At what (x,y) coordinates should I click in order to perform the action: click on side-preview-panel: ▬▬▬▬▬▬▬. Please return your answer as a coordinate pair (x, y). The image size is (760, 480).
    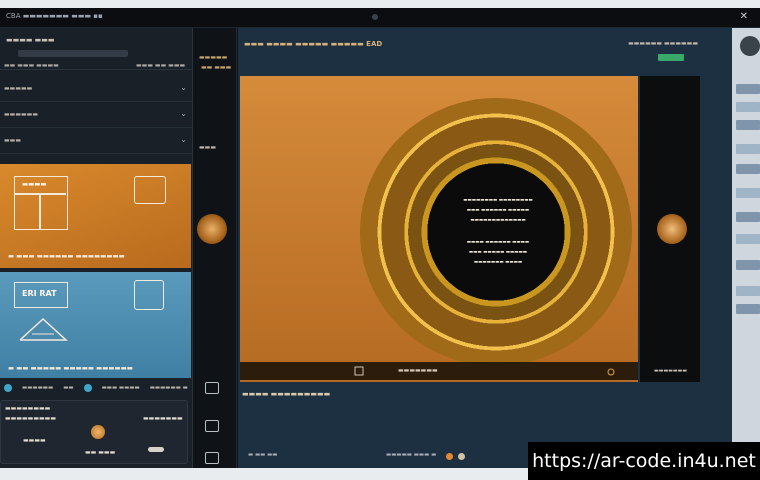
    Looking at the image, I should click on (670, 229).